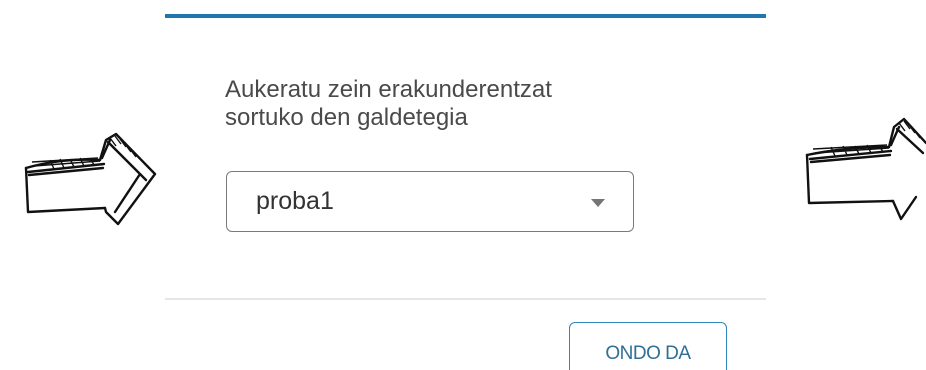  What do you see at coordinates (598, 203) in the screenshot?
I see `chevron-down-icon` at bounding box center [598, 203].